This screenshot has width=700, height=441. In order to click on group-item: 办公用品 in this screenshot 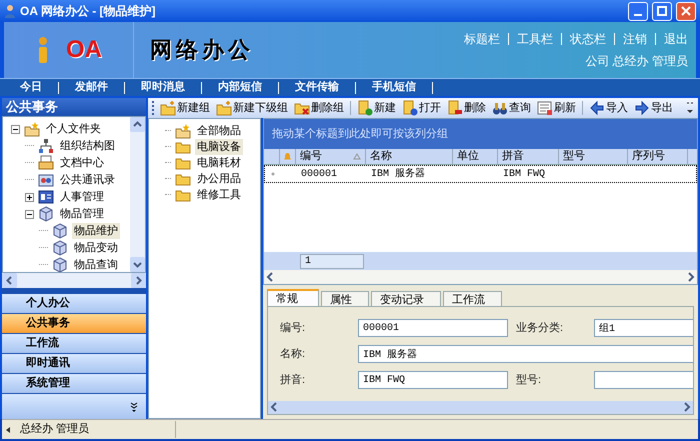, I will do `click(219, 179)`.